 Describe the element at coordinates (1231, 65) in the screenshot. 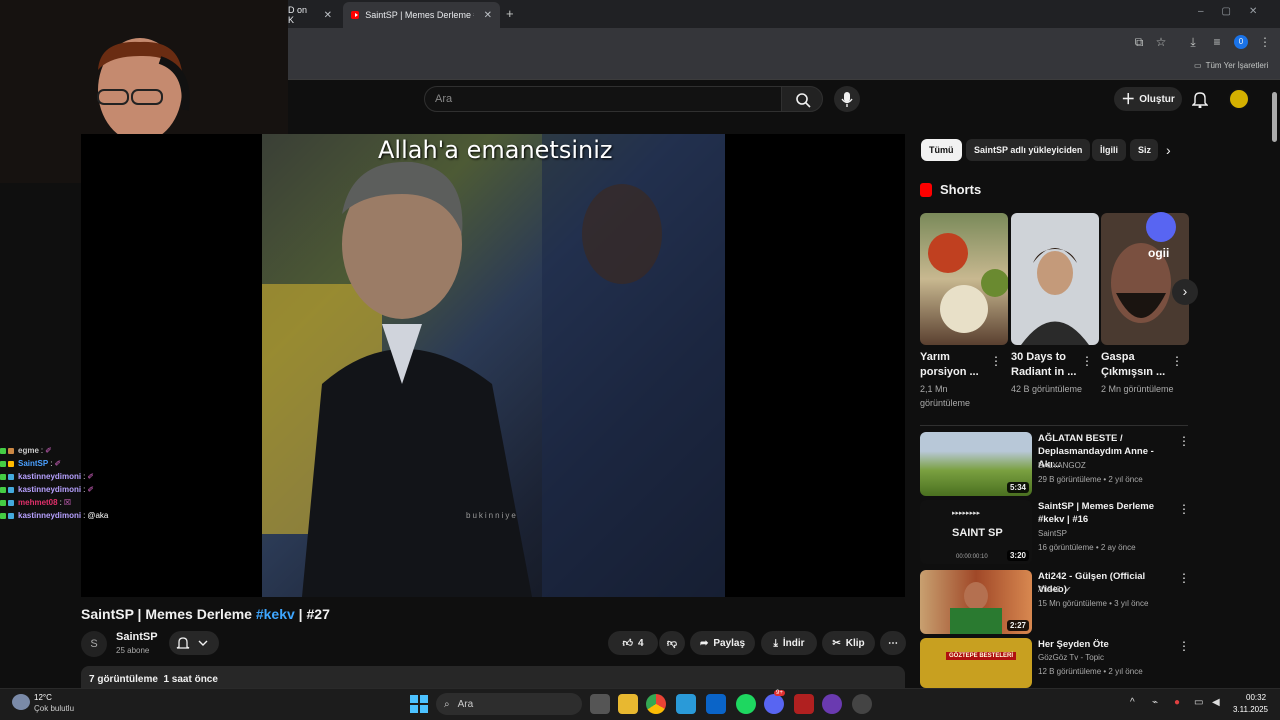

I see `all-bookmarks-button: ▭ Tüm Yer İşaretleri` at that location.